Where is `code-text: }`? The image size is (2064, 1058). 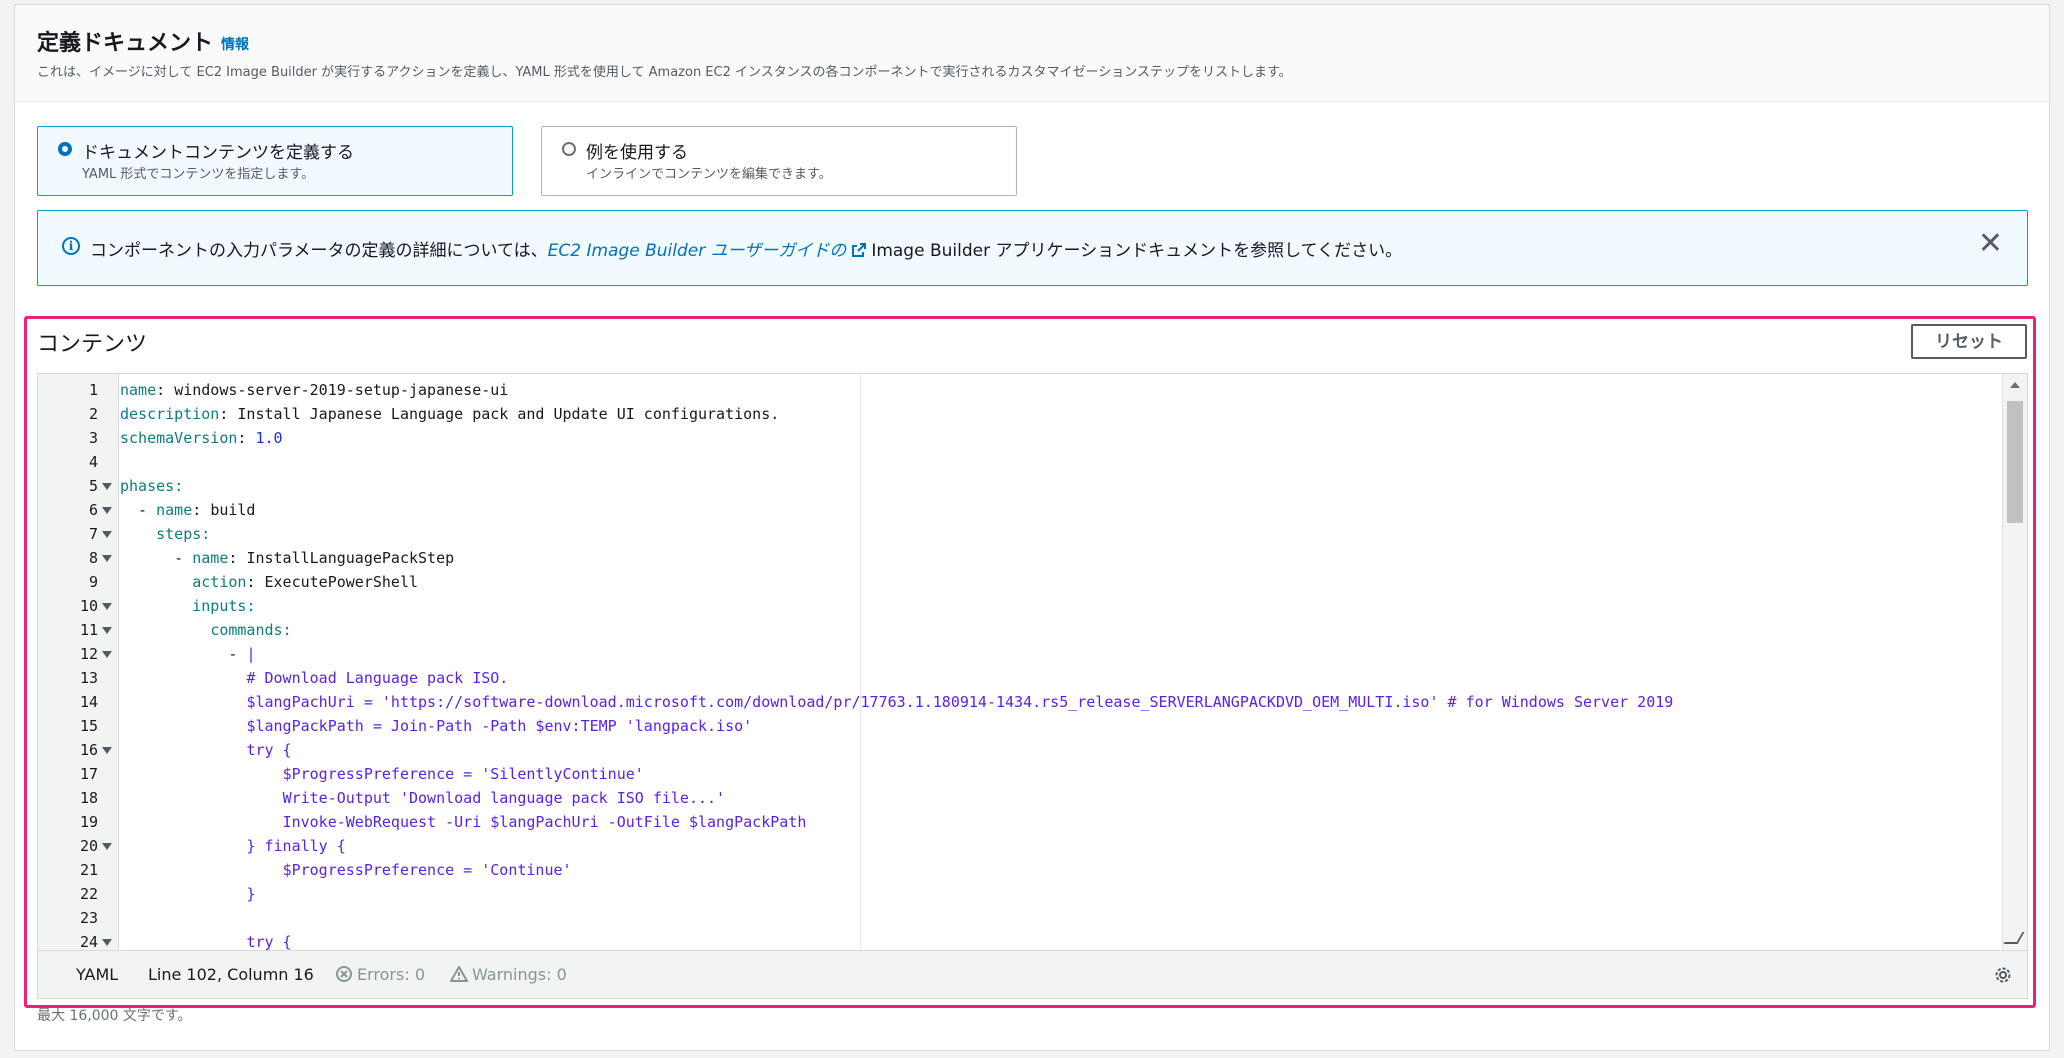 code-text: } is located at coordinates (187, 894).